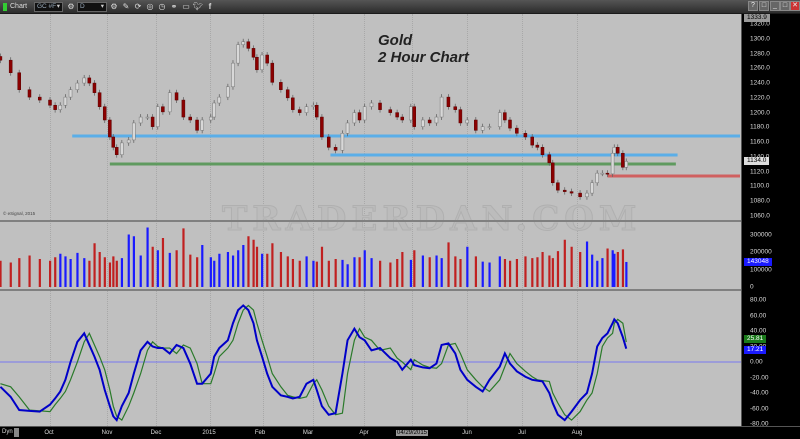  I want to click on volume-tick-label: 100000, so click(761, 269).